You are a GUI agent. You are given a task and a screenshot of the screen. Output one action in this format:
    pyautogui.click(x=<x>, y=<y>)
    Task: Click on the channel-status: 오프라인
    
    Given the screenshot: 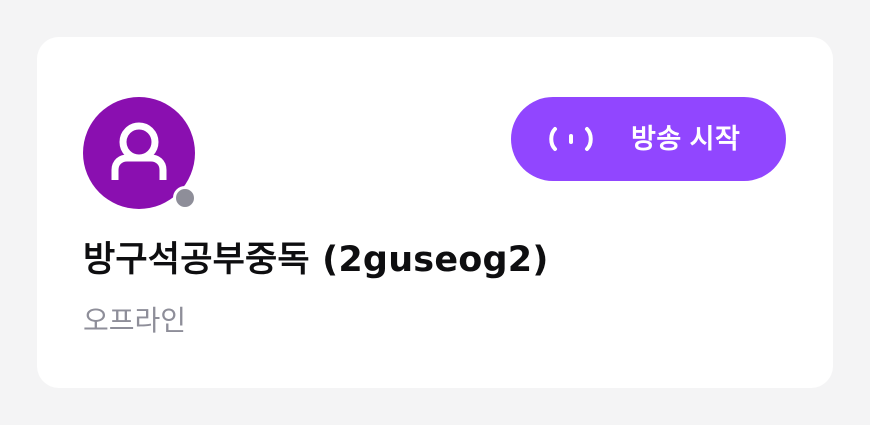 What is the action you would take?
    pyautogui.click(x=135, y=320)
    